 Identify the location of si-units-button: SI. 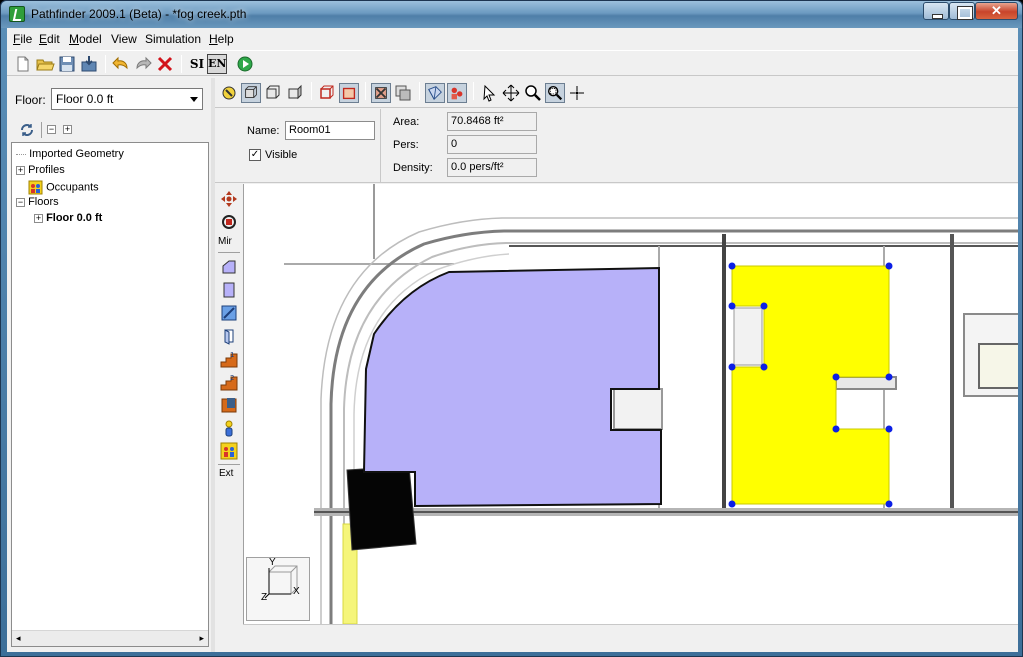
(197, 64).